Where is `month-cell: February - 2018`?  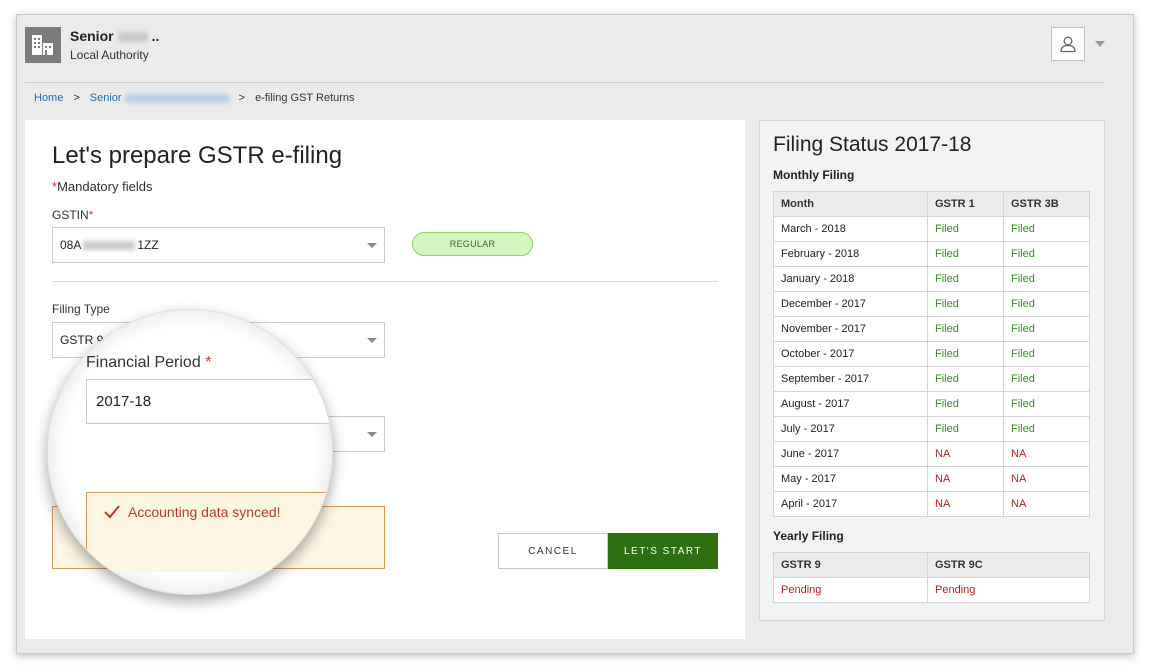 month-cell: February - 2018 is located at coordinates (850, 254).